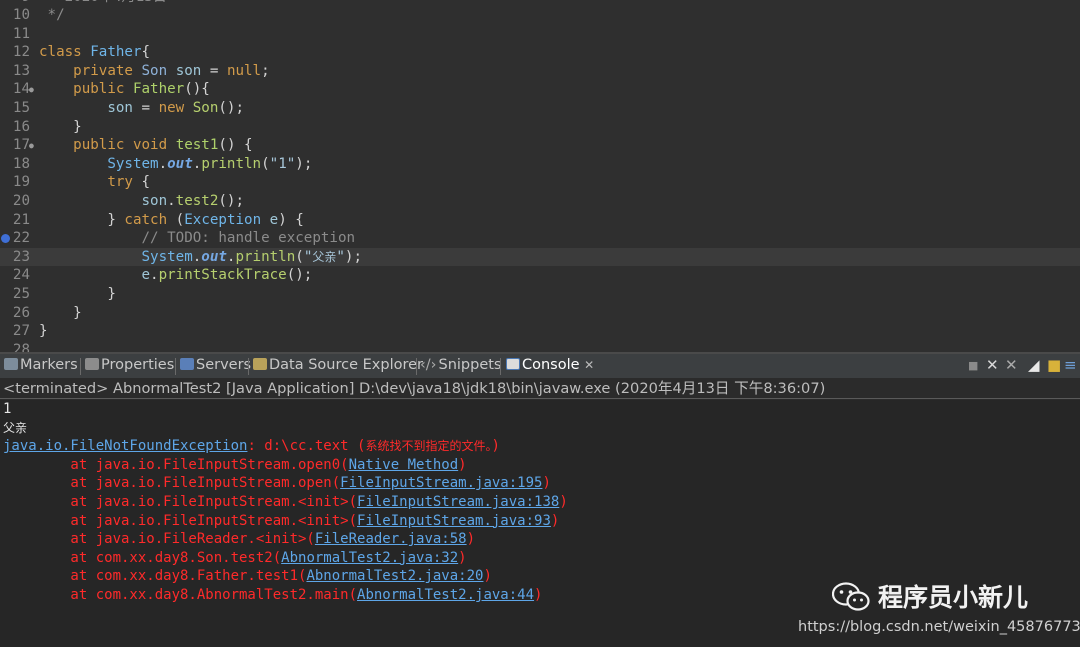 The width and height of the screenshot is (1080, 647). What do you see at coordinates (187, 364) in the screenshot?
I see `servers-icon` at bounding box center [187, 364].